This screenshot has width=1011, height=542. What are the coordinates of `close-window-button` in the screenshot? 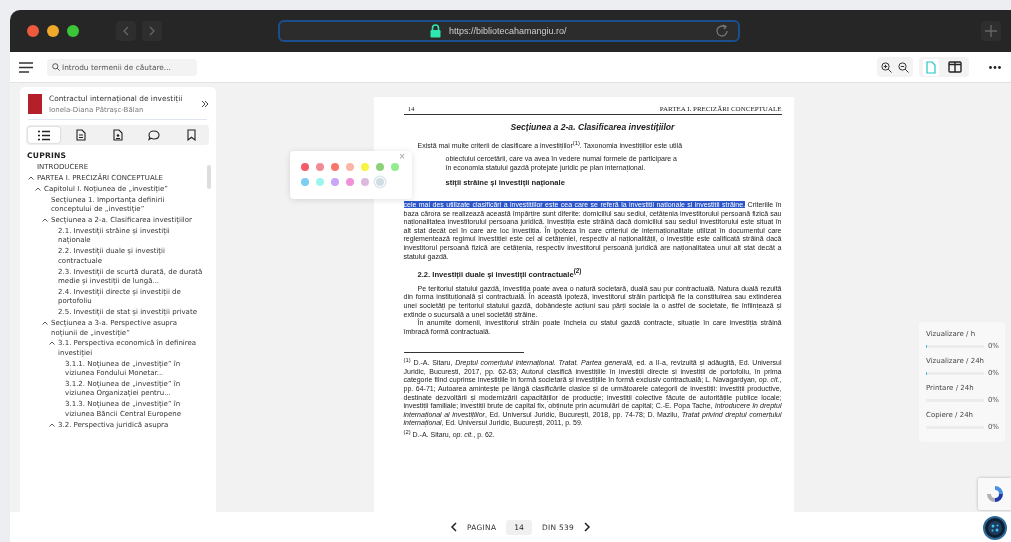 It's located at (33, 31).